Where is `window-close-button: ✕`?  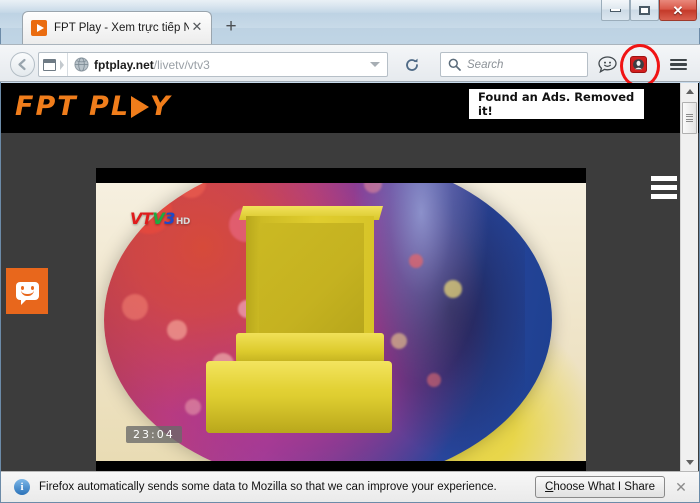
window-close-button: ✕ is located at coordinates (678, 10).